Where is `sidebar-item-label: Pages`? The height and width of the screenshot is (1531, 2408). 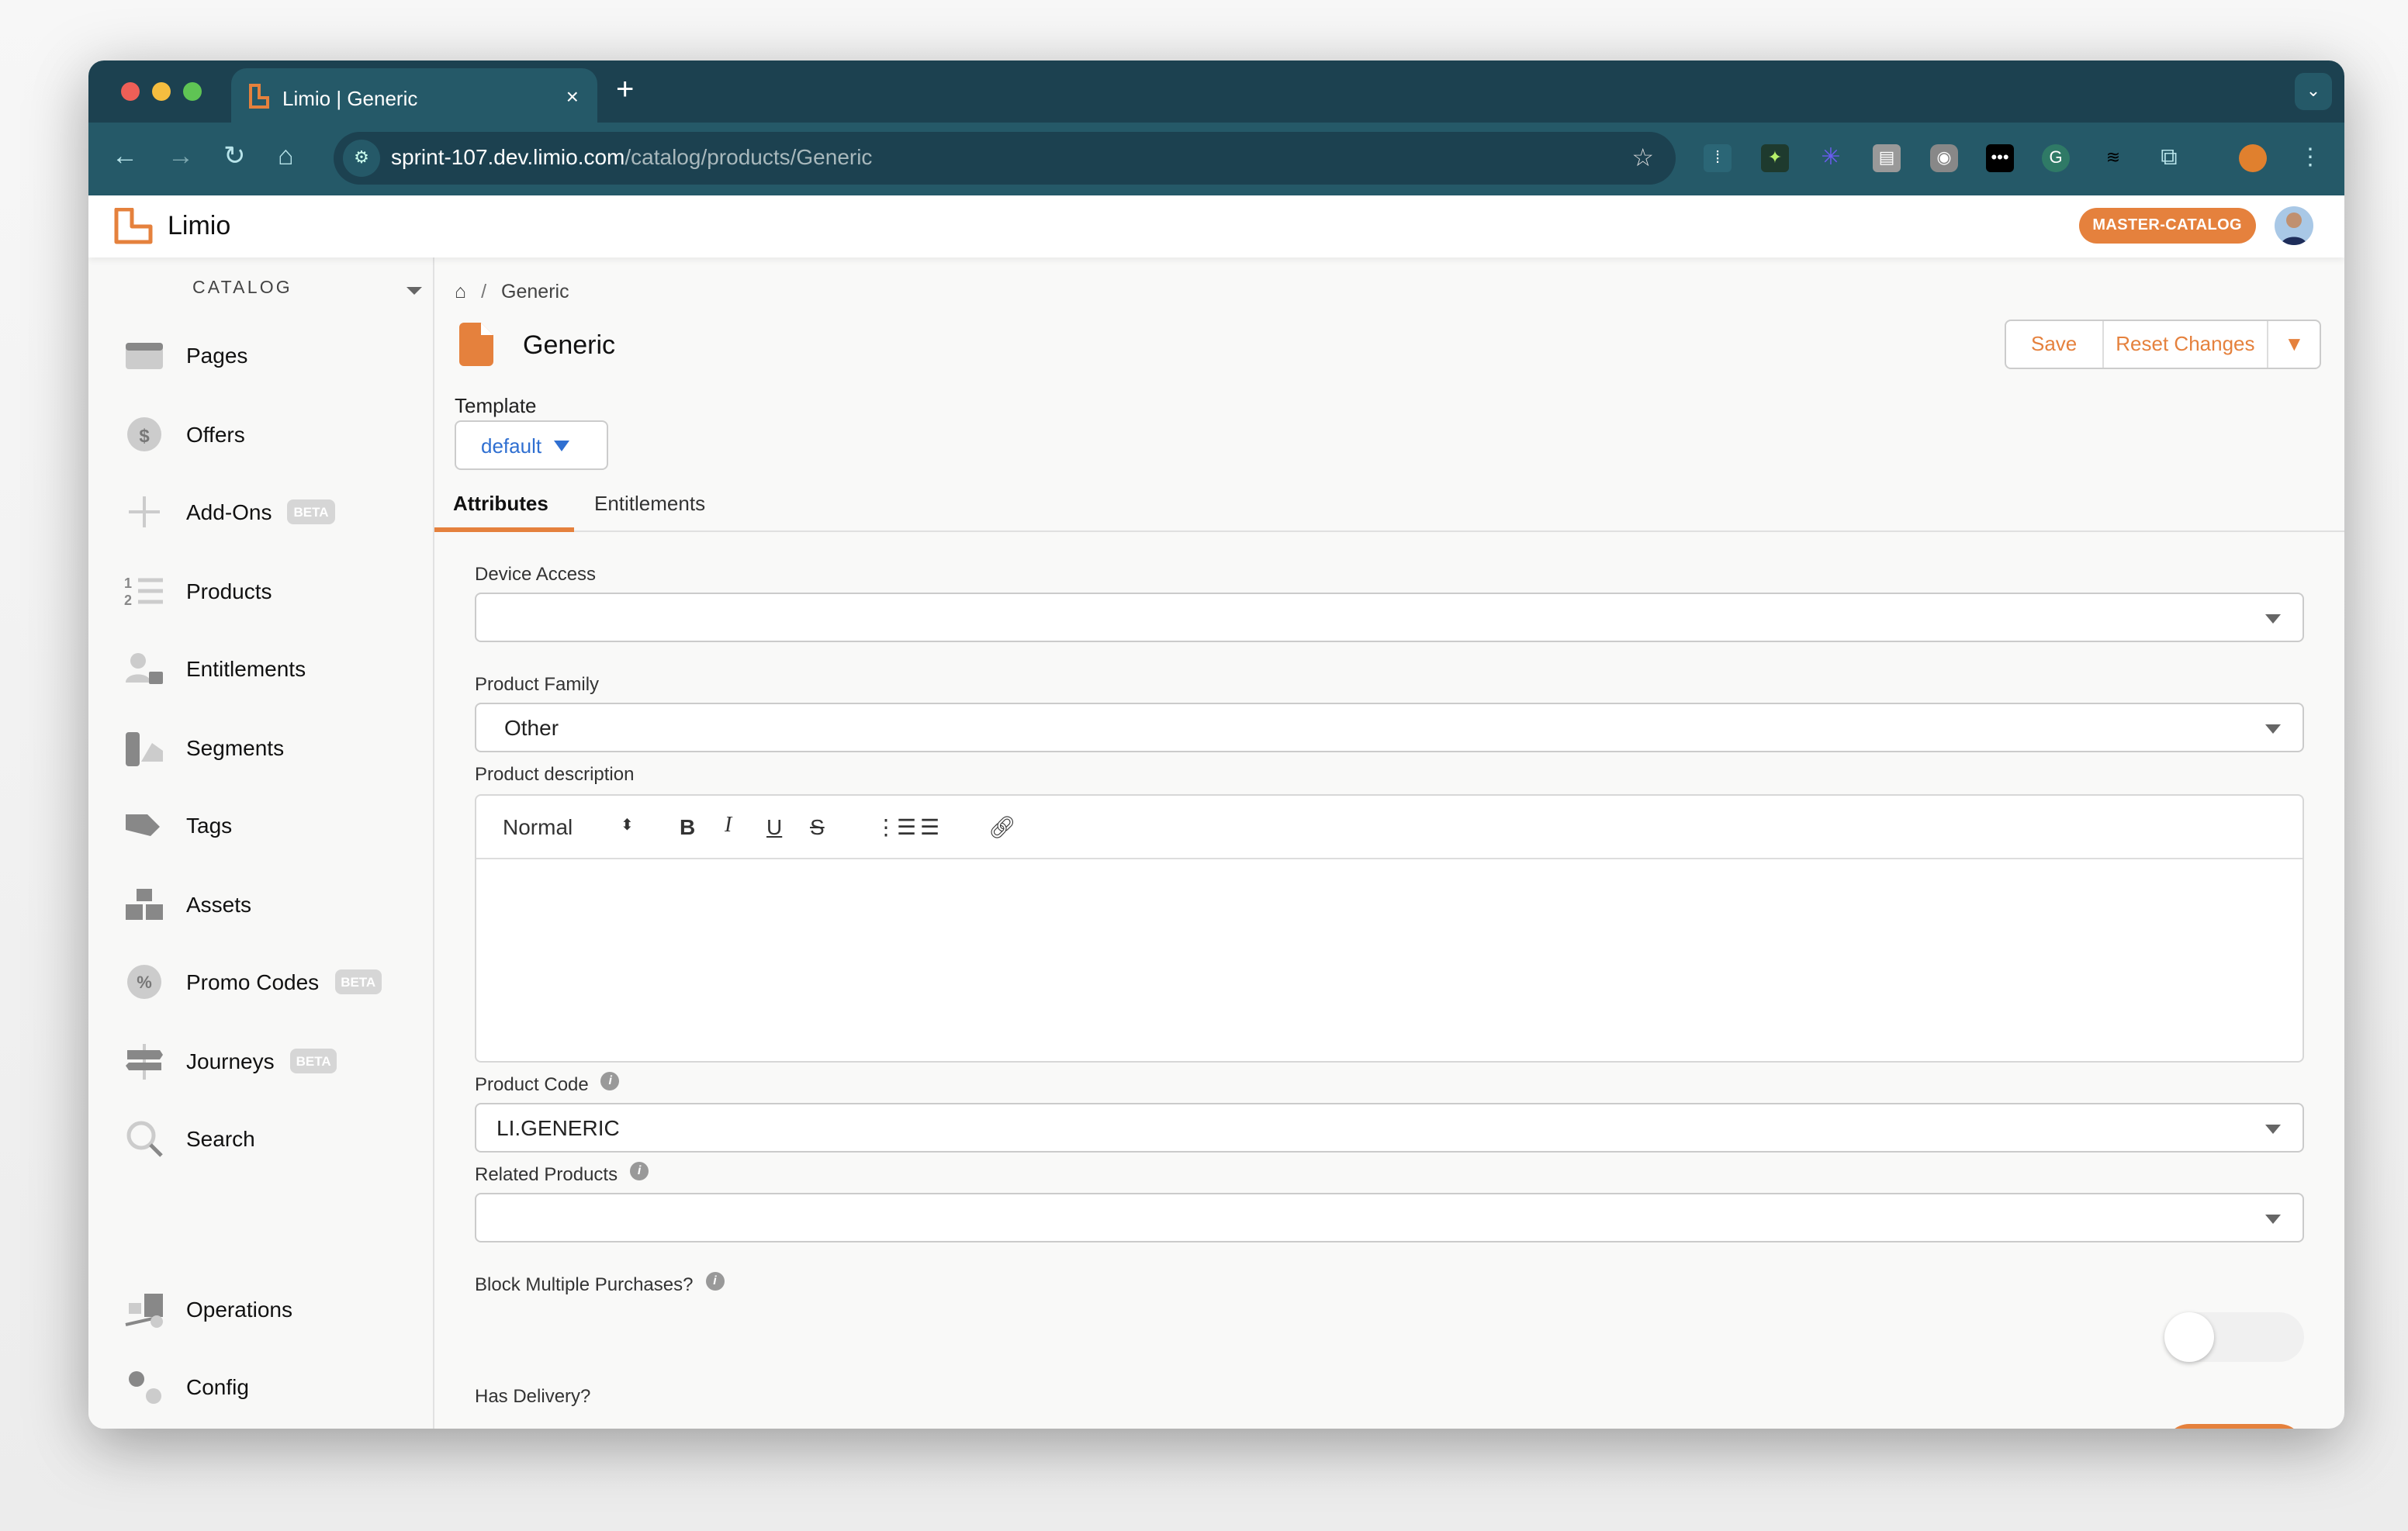
sidebar-item-label: Pages is located at coordinates (217, 355).